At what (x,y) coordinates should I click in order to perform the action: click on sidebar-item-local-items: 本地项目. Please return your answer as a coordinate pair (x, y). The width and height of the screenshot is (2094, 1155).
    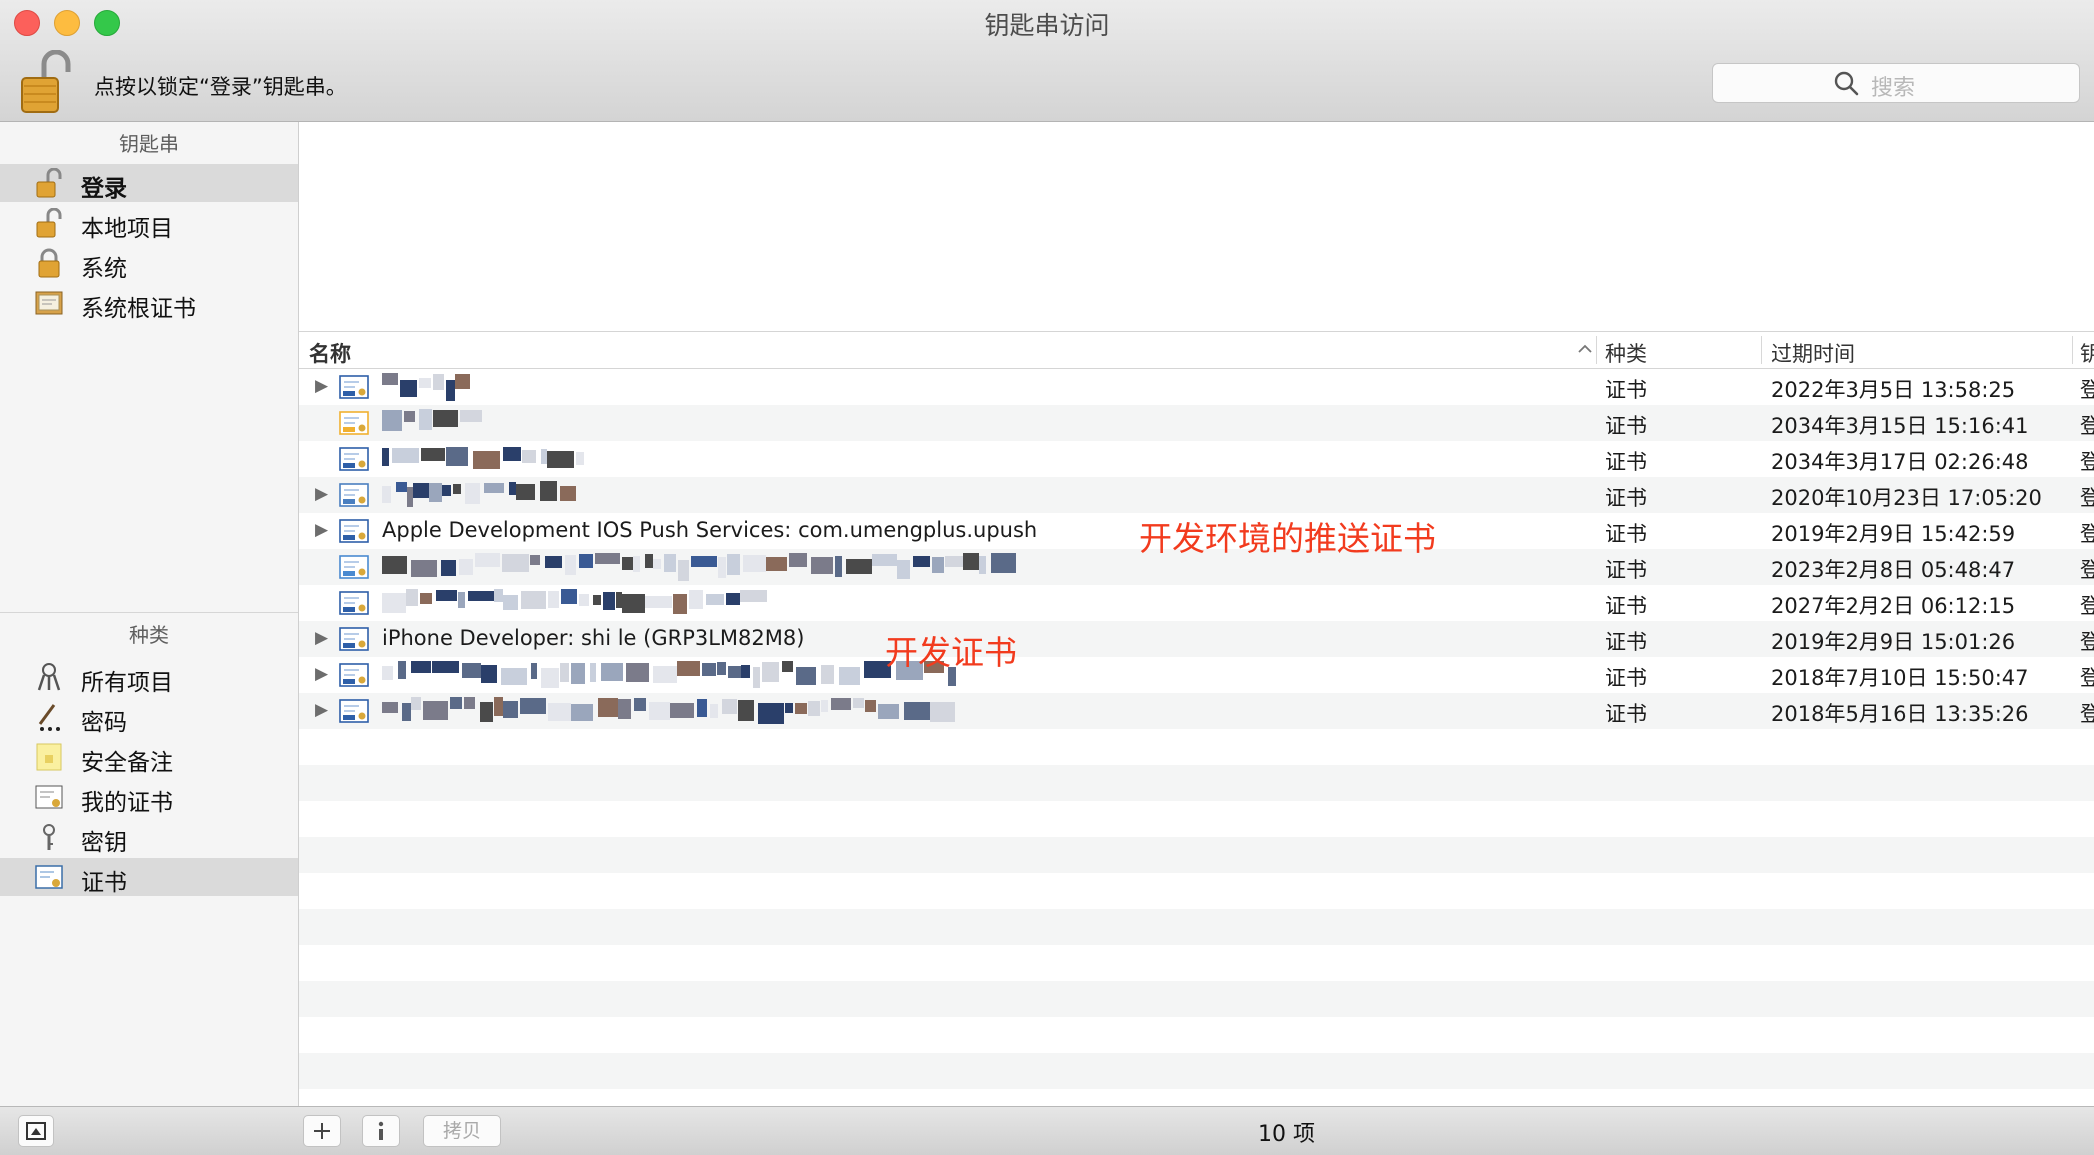
    Looking at the image, I should click on (149, 223).